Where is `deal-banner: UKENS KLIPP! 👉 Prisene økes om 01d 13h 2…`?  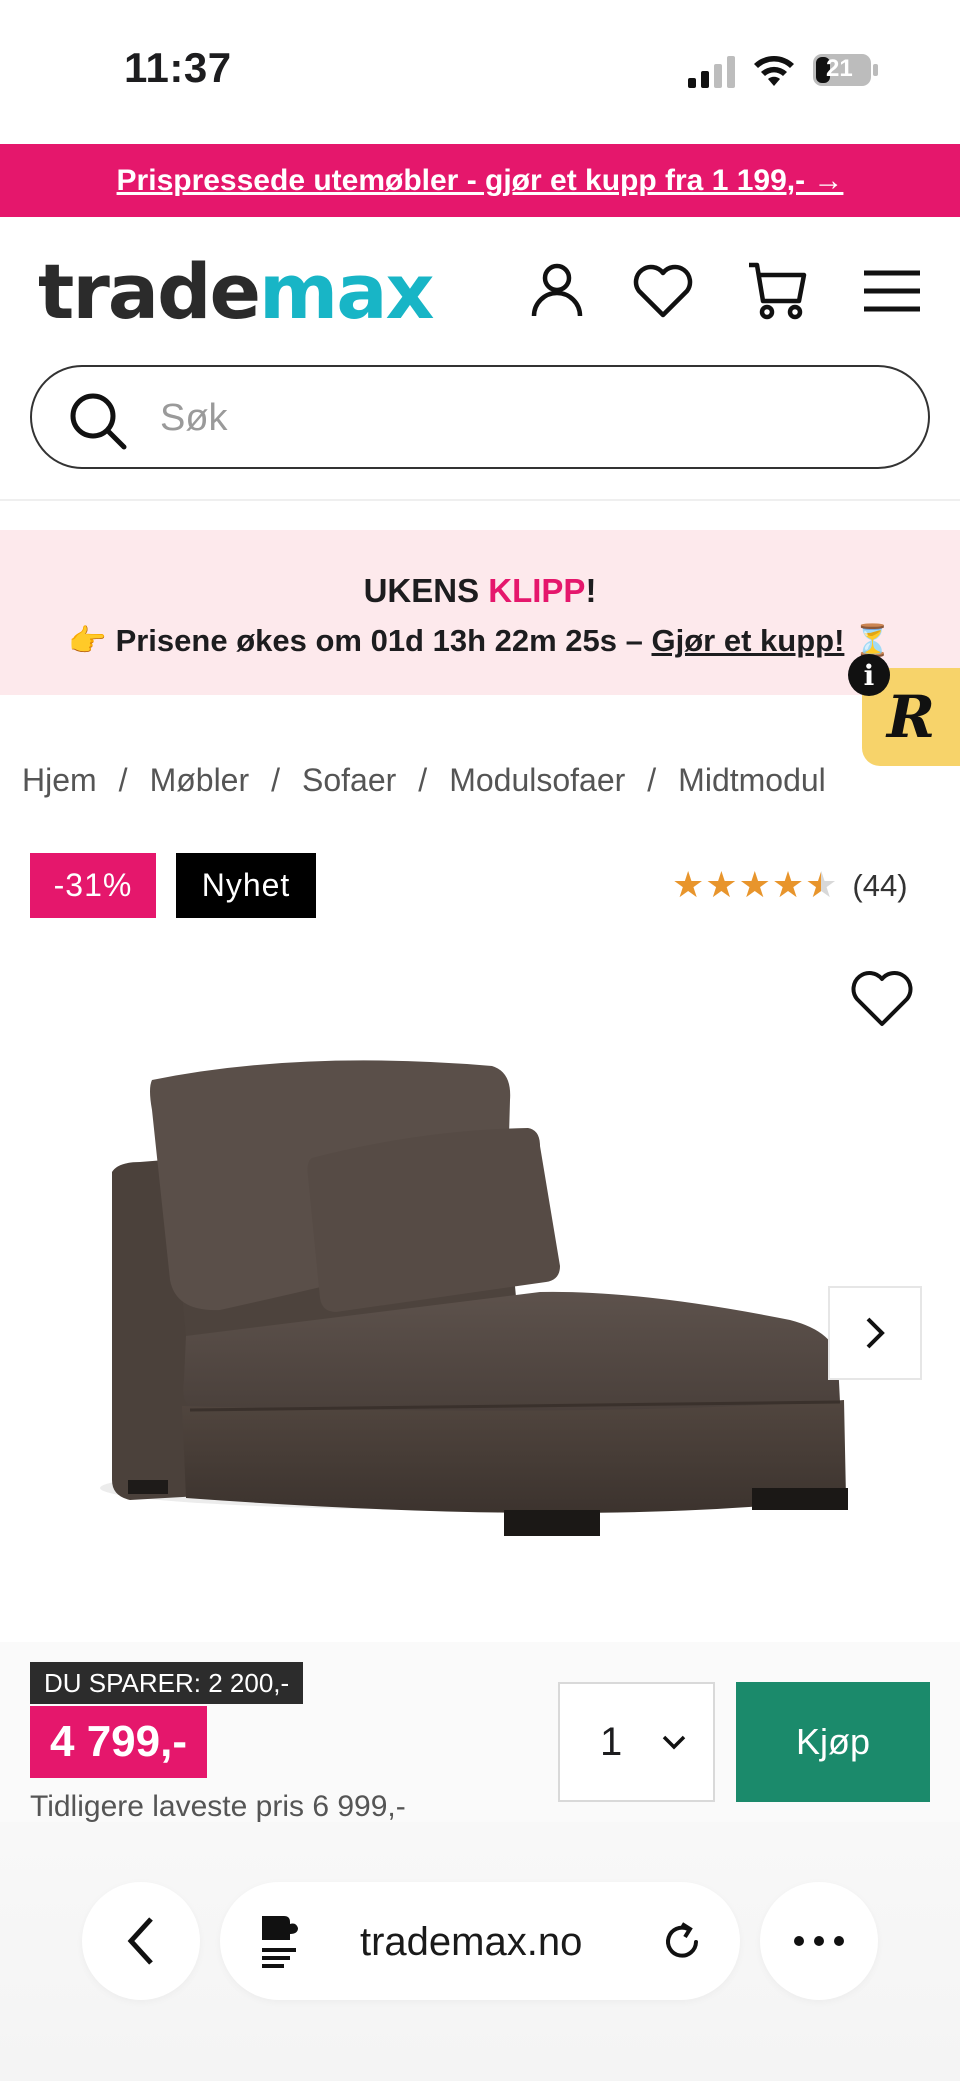
deal-banner: UKENS KLIPP! 👉 Prisene økes om 01d 13h 2… is located at coordinates (480, 612).